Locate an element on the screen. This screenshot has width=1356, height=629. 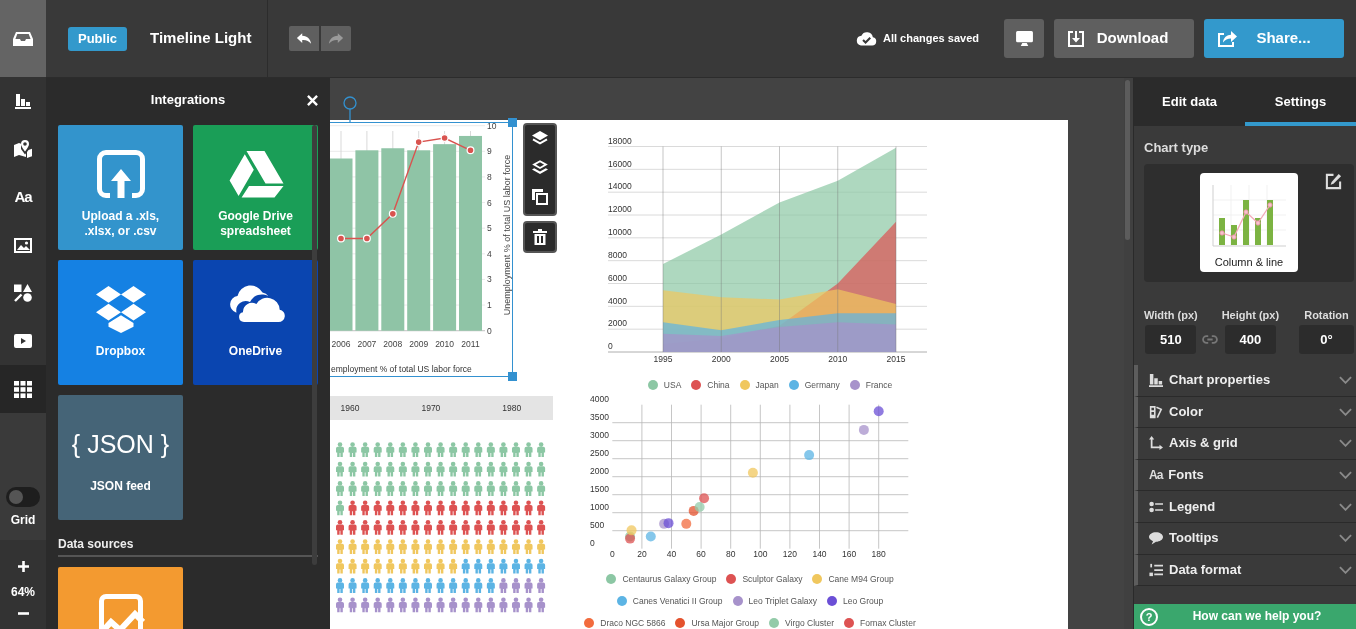
axis-label: 2011 is located at coordinates (470, 344).